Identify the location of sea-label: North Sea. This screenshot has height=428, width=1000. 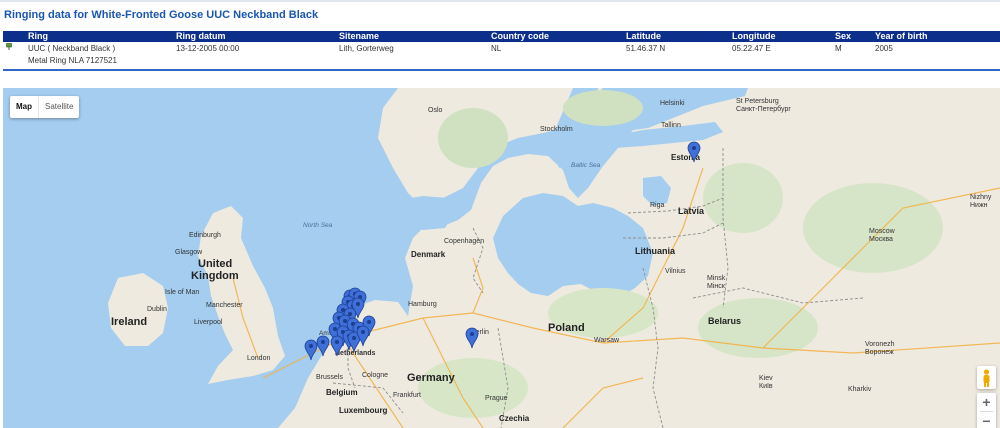
(318, 225).